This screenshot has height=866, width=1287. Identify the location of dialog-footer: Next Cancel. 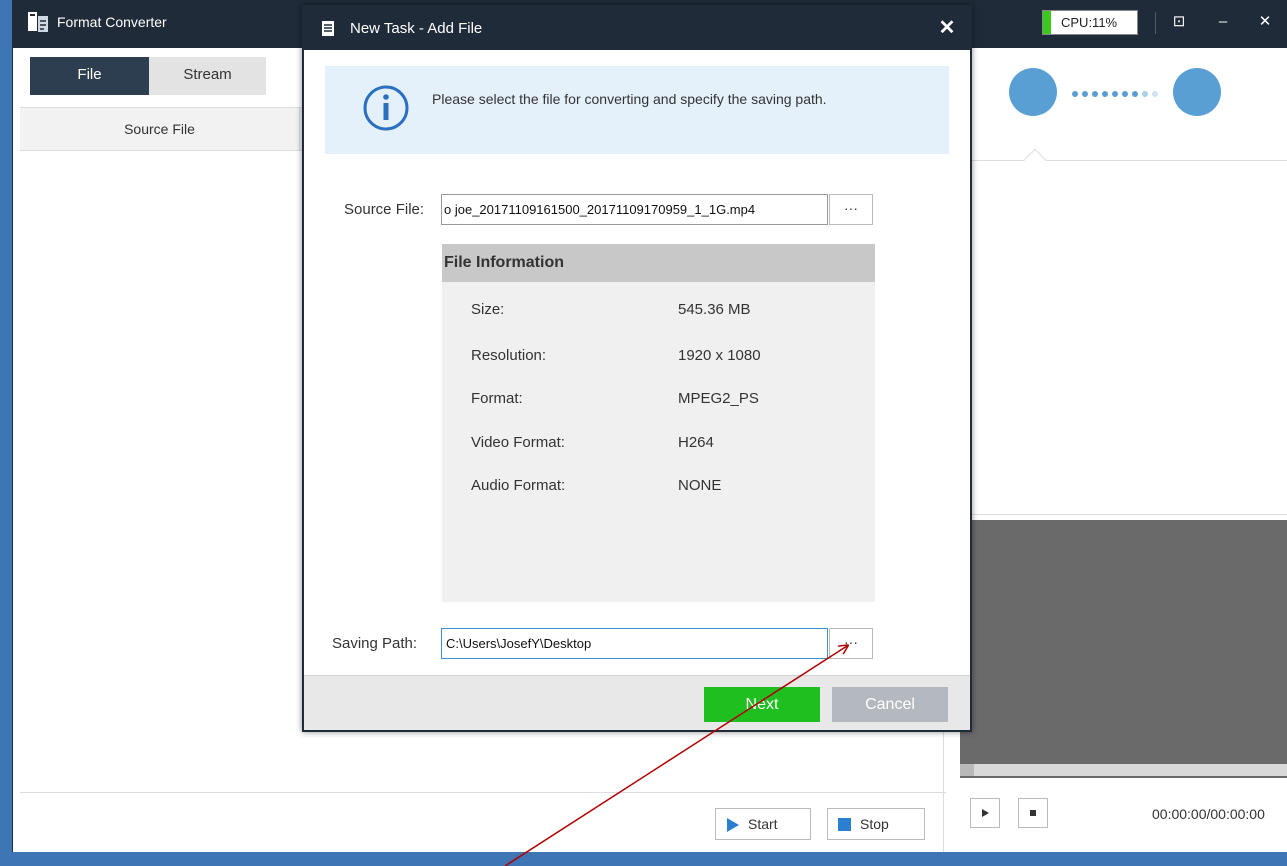
(637, 702).